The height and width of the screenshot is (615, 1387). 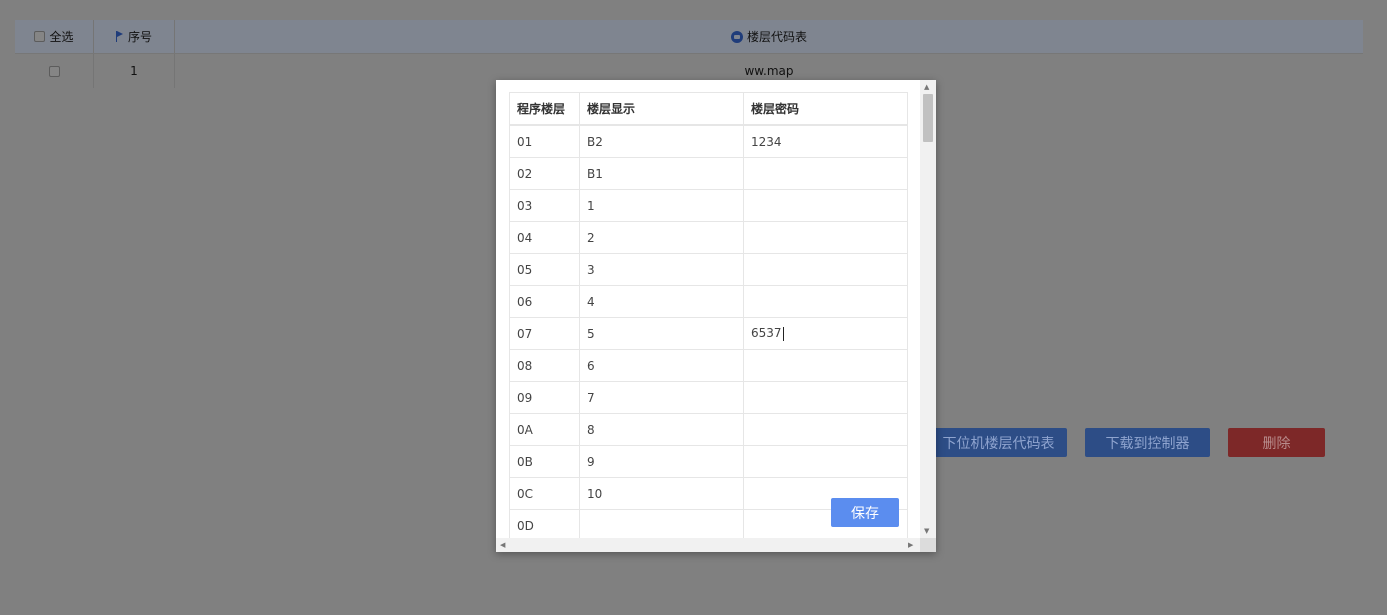 What do you see at coordinates (544, 333) in the screenshot?
I see `program-floor-cell: 07` at bounding box center [544, 333].